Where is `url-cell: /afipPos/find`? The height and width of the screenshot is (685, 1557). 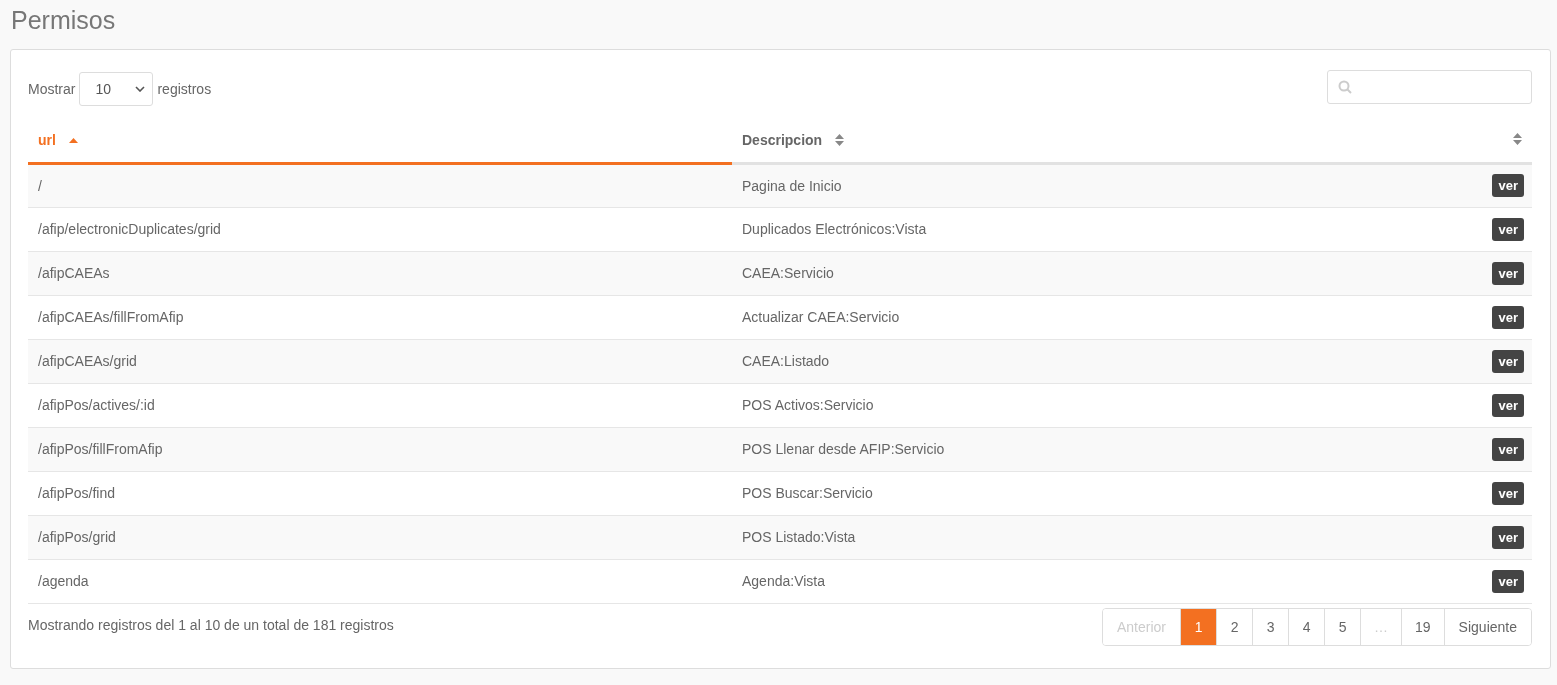
url-cell: /afipPos/find is located at coordinates (380, 493).